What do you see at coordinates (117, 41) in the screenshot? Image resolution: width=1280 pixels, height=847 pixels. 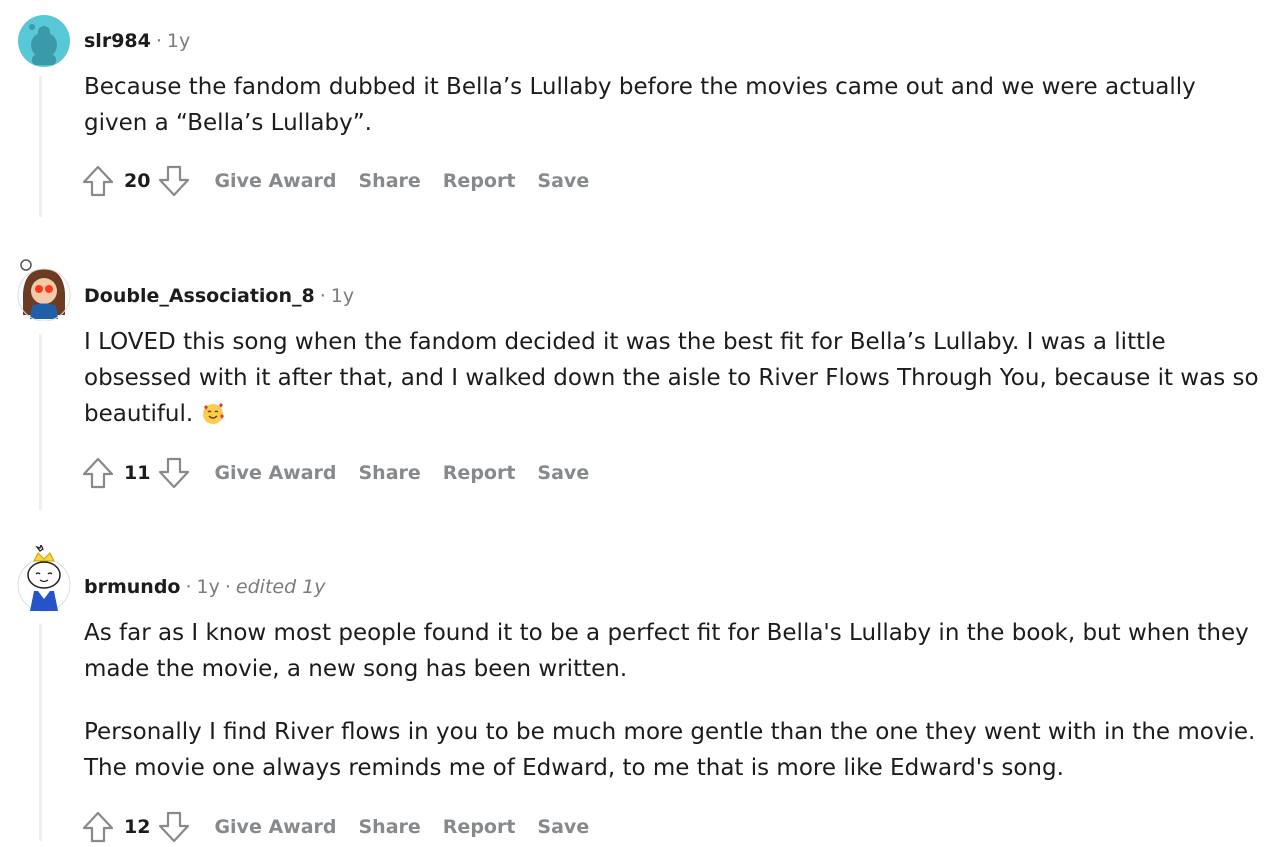 I see `comment-author: slr984` at bounding box center [117, 41].